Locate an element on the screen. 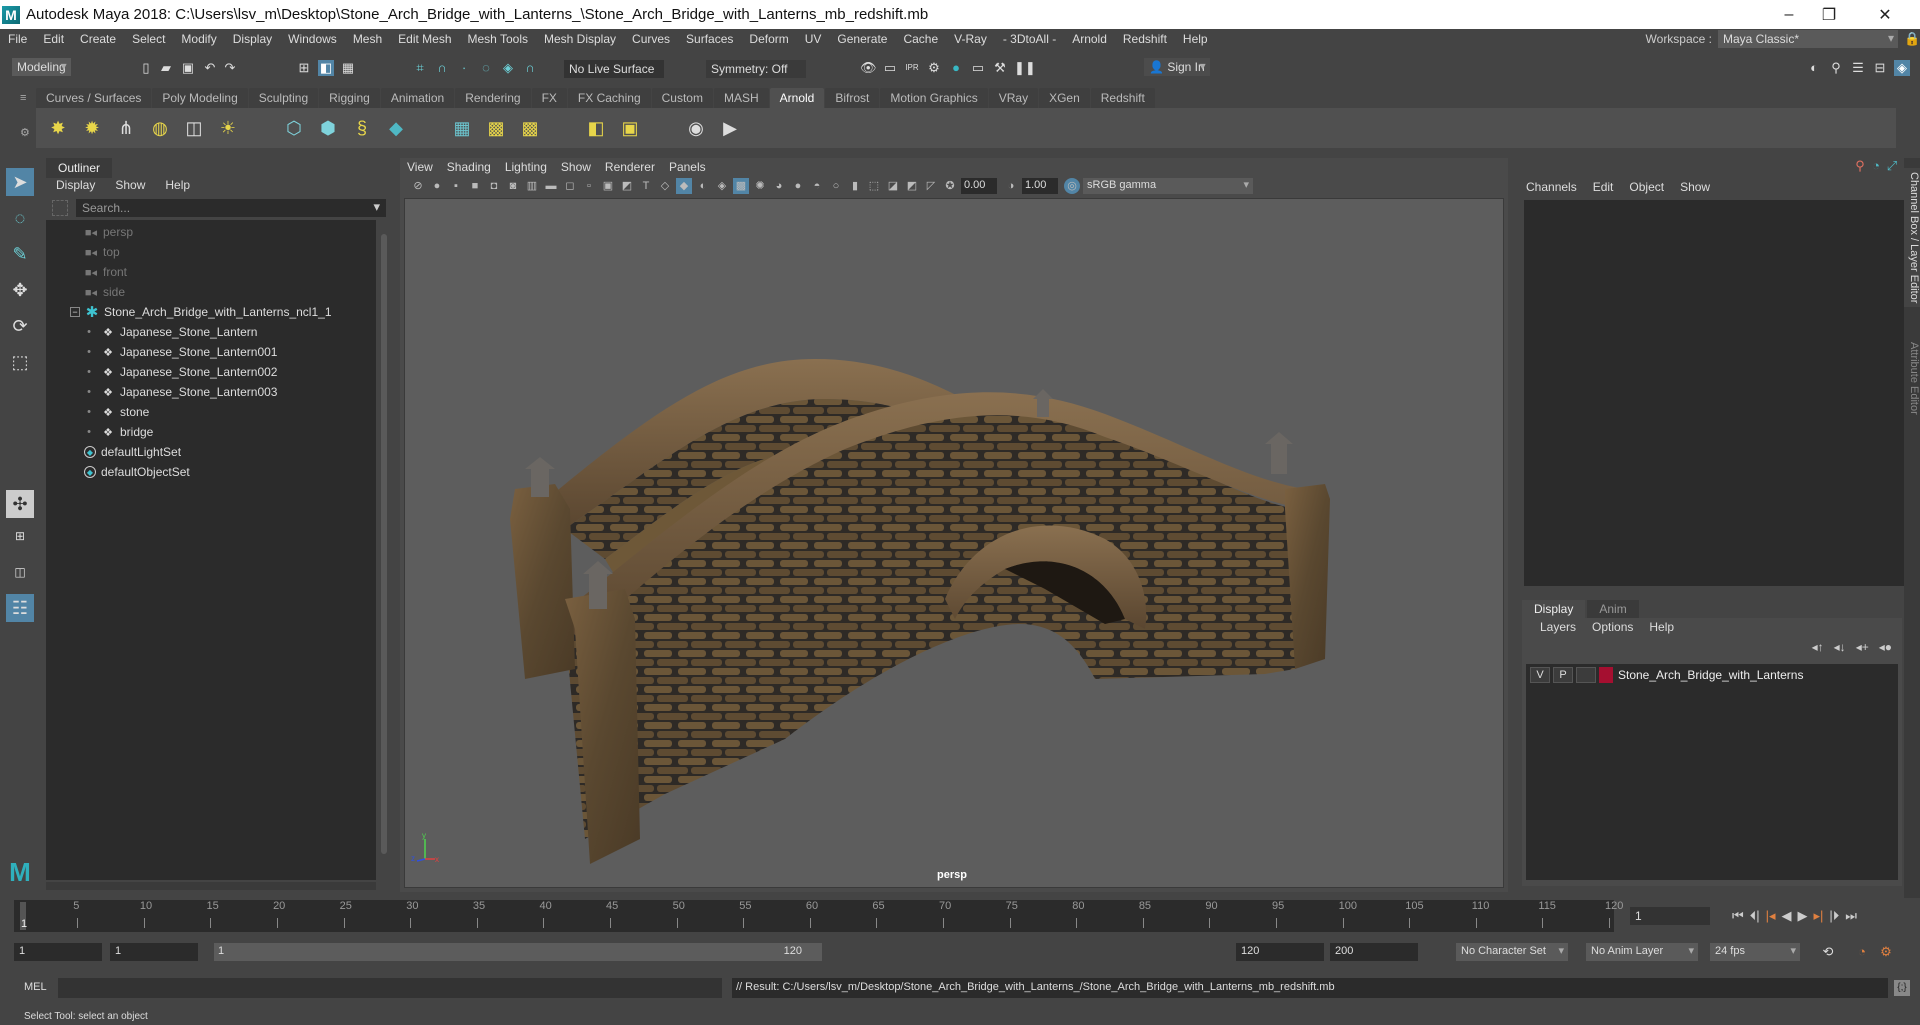  use-all-lights-icon: ✺ is located at coordinates (760, 186).